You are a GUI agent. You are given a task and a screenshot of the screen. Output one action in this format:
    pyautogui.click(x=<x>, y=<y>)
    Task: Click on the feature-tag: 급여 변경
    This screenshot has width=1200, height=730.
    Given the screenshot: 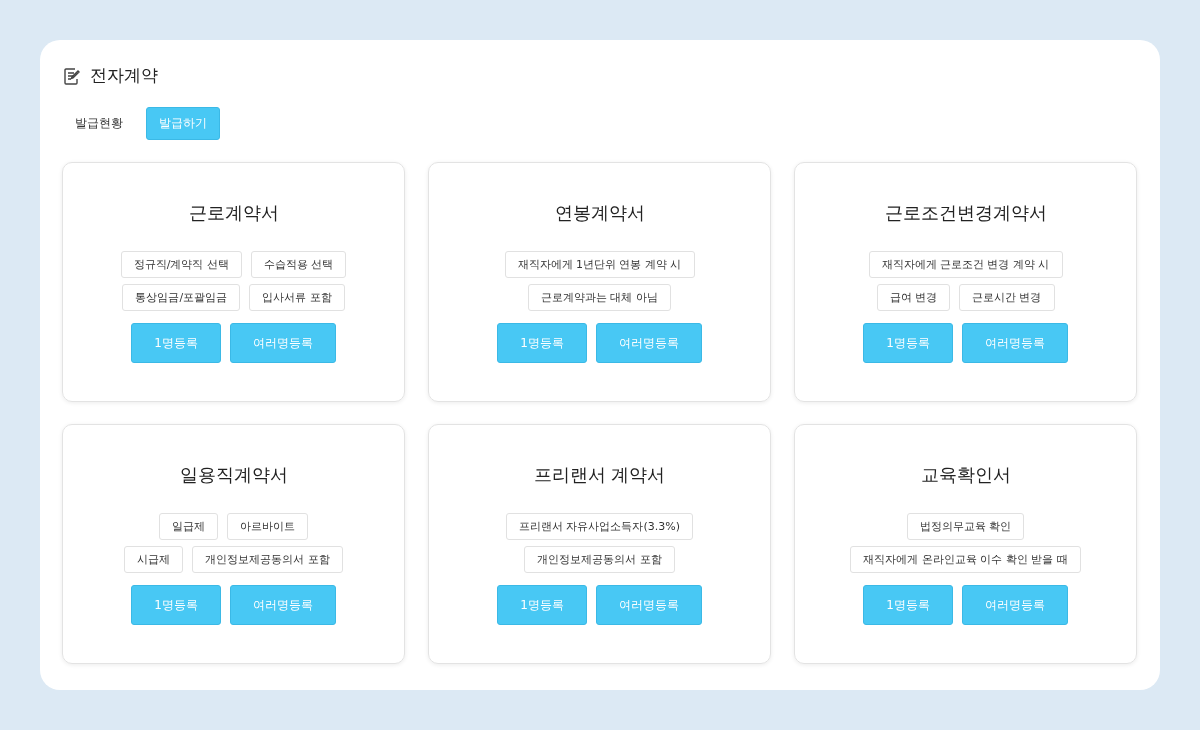 What is the action you would take?
    pyautogui.click(x=913, y=297)
    